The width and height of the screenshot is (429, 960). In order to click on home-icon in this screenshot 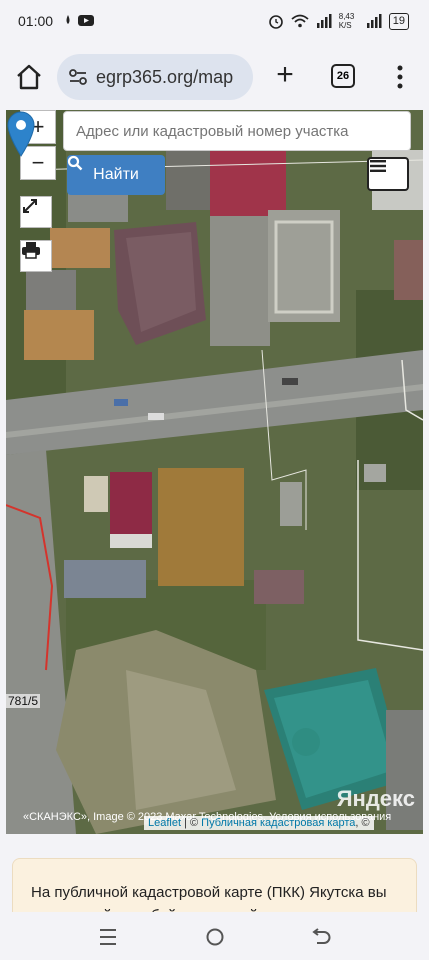, I will do `click(29, 77)`.